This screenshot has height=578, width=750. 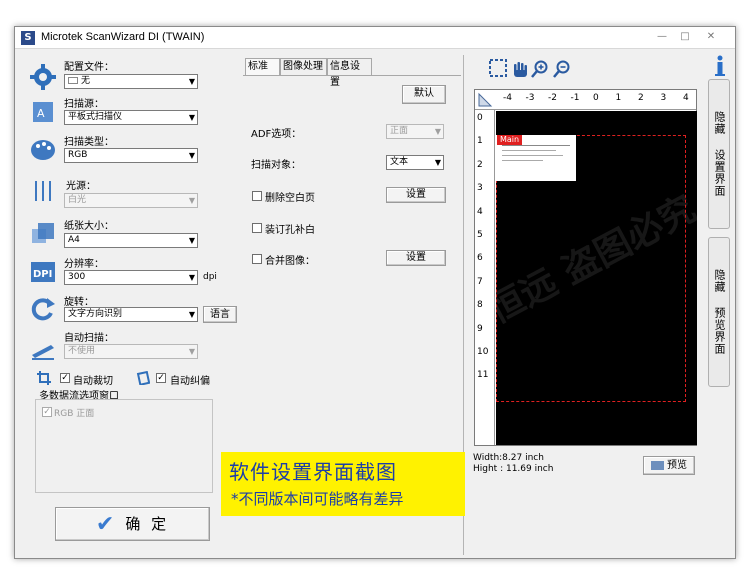 What do you see at coordinates (662, 37) in the screenshot?
I see `minimize-button: —` at bounding box center [662, 37].